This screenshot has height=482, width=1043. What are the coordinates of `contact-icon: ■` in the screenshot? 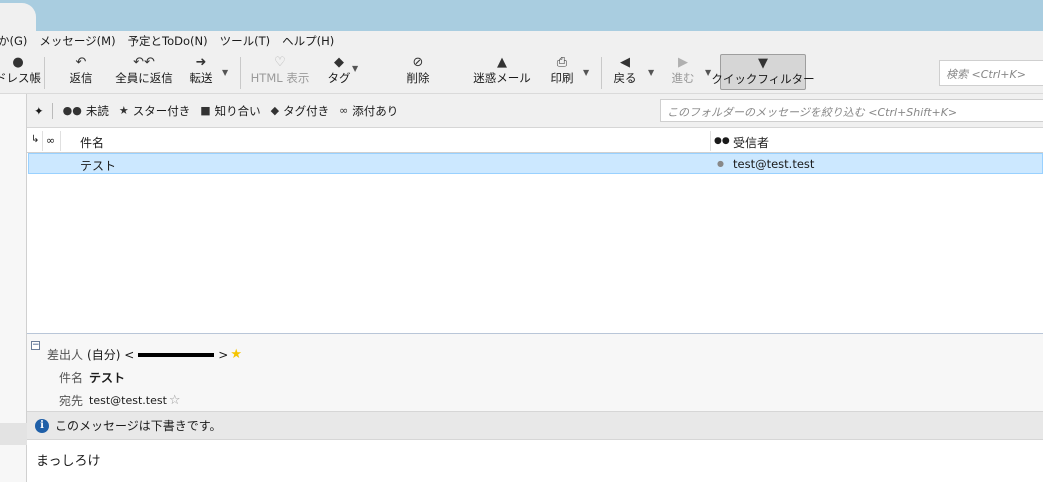 It's located at (205, 110).